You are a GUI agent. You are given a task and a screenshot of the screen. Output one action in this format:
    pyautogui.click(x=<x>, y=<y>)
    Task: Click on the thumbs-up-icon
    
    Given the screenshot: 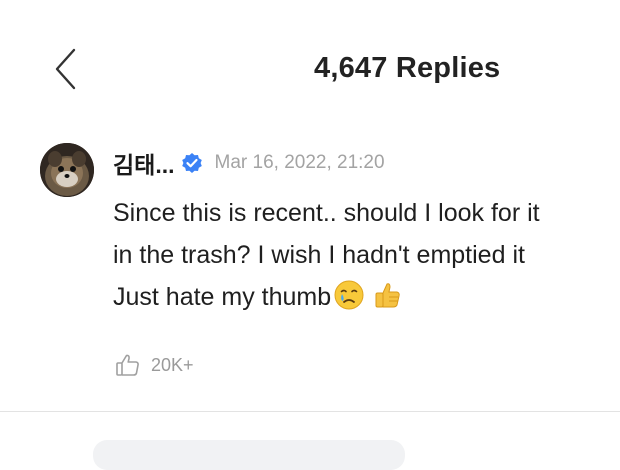 What is the action you would take?
    pyautogui.click(x=387, y=295)
    